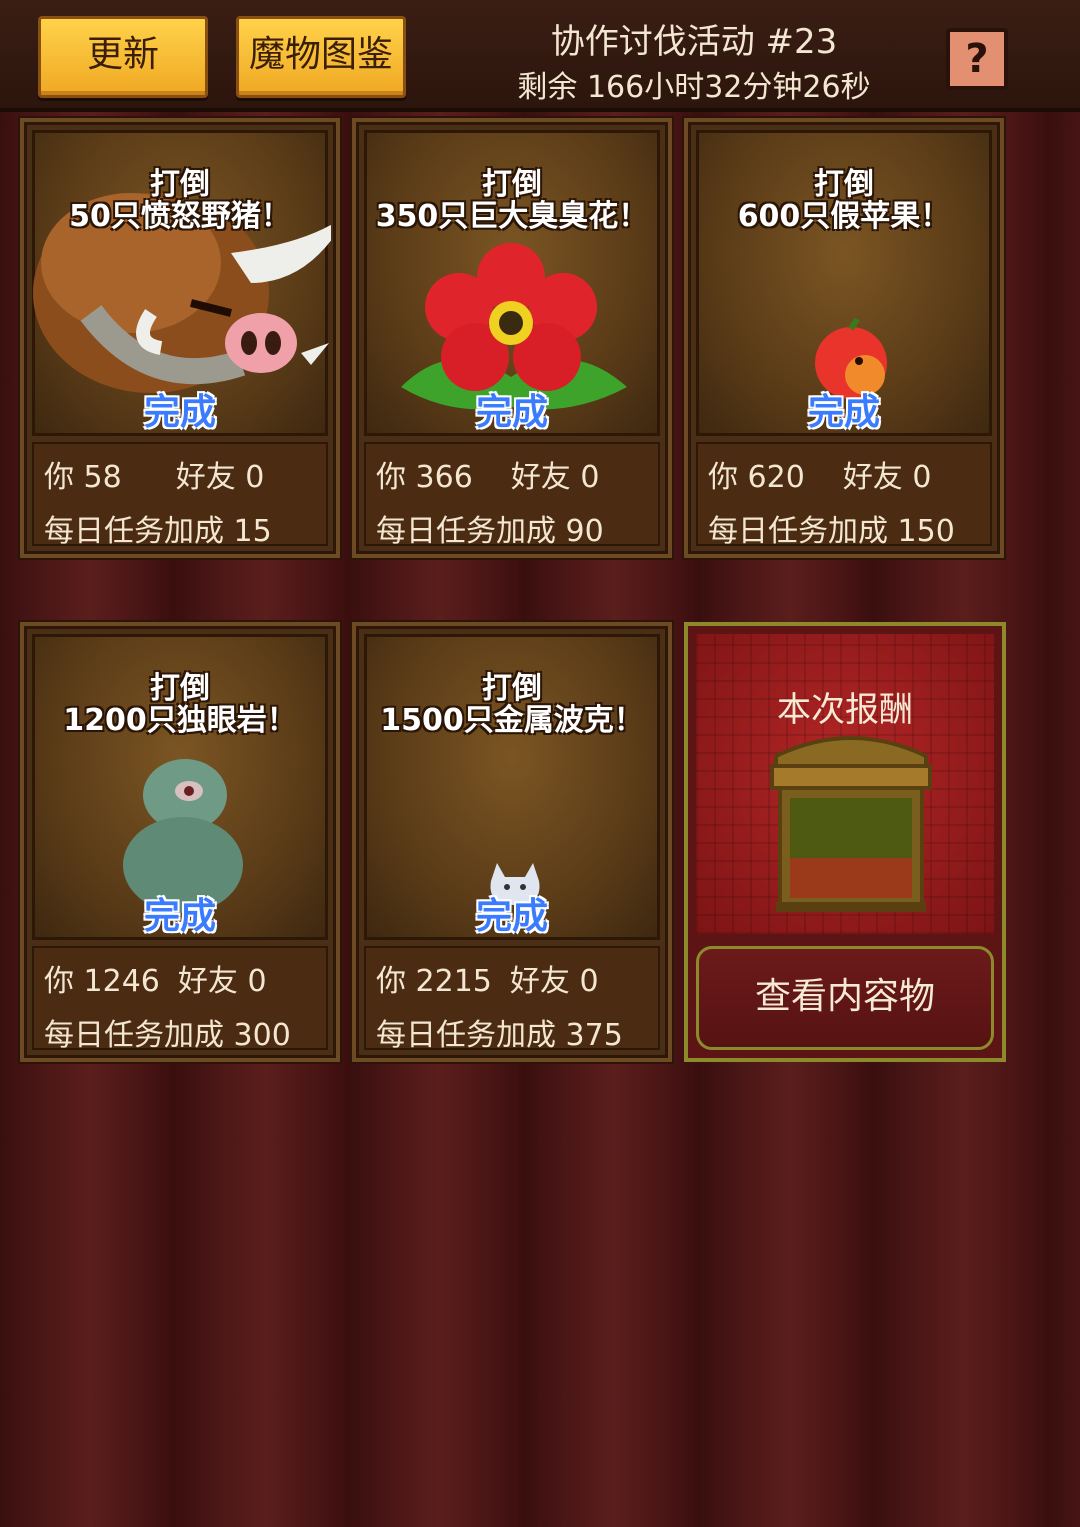  I want to click on bonus-value: 15, so click(252, 531).